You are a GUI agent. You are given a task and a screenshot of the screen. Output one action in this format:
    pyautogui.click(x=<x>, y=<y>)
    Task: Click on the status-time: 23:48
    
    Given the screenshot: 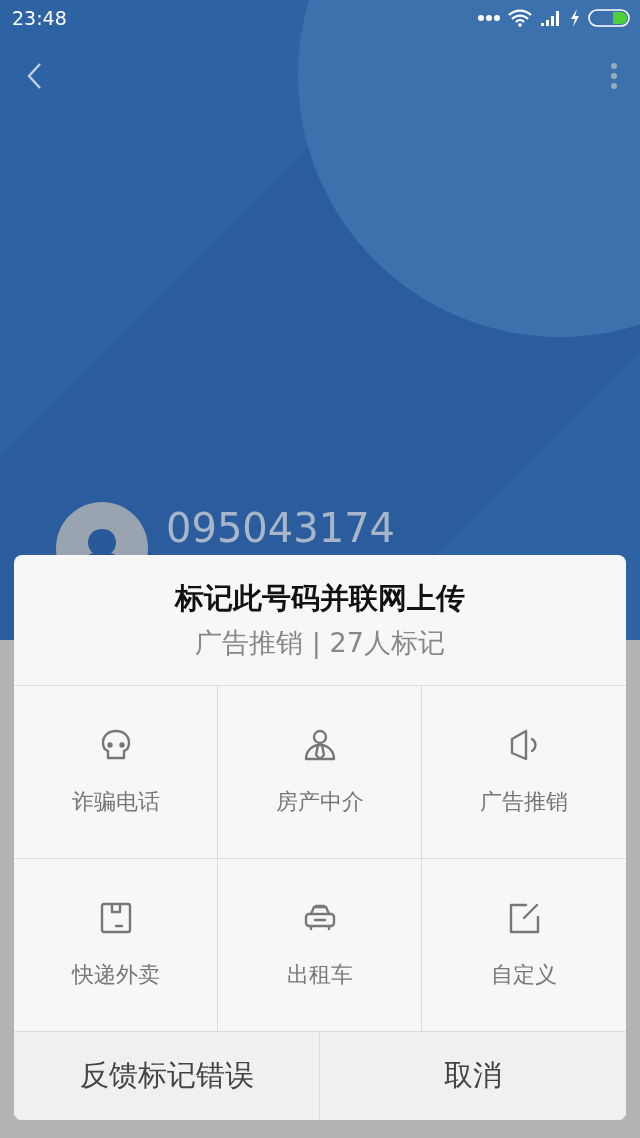 What is the action you would take?
    pyautogui.click(x=39, y=18)
    